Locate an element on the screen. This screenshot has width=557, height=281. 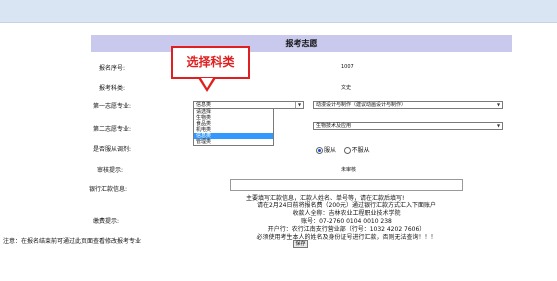
reg-no-label: 报名序号: is located at coordinates (112, 68).